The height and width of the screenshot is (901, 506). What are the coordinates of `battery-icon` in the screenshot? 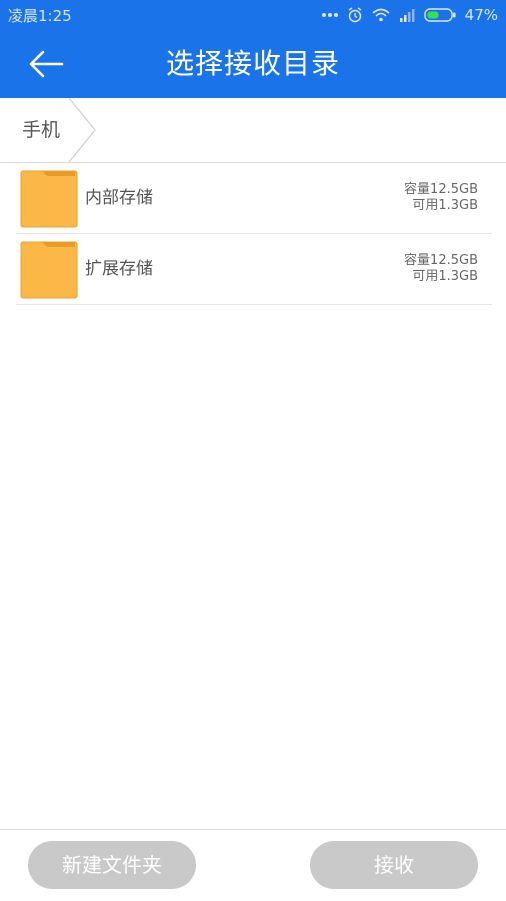 It's located at (439, 15).